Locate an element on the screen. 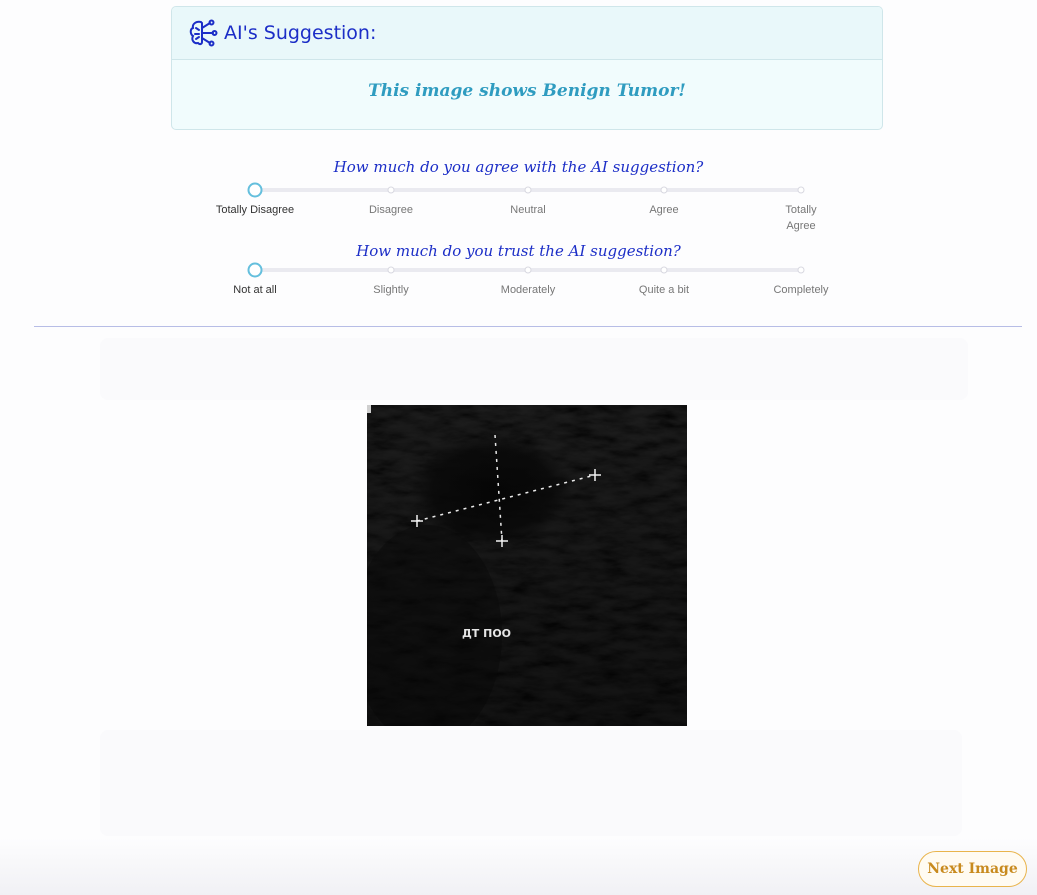  brain-circuit-icon is located at coordinates (203, 33).